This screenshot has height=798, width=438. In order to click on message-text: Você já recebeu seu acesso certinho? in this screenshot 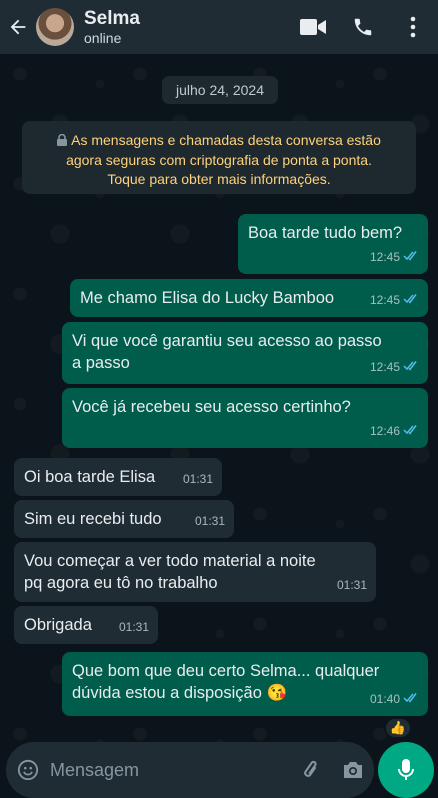, I will do `click(211, 407)`.